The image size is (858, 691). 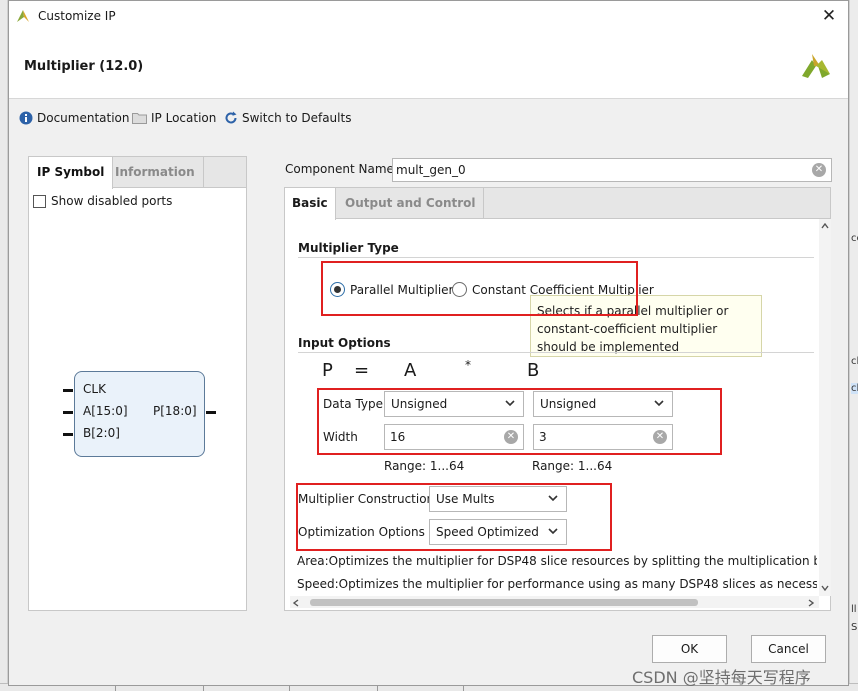 What do you see at coordinates (468, 365) in the screenshot?
I see `formula-multiply: *` at bounding box center [468, 365].